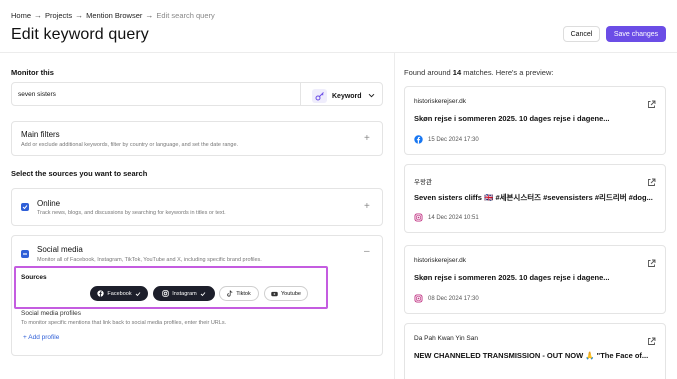 This screenshot has width=677, height=379. I want to click on indeterminate-icon, so click(25, 254).